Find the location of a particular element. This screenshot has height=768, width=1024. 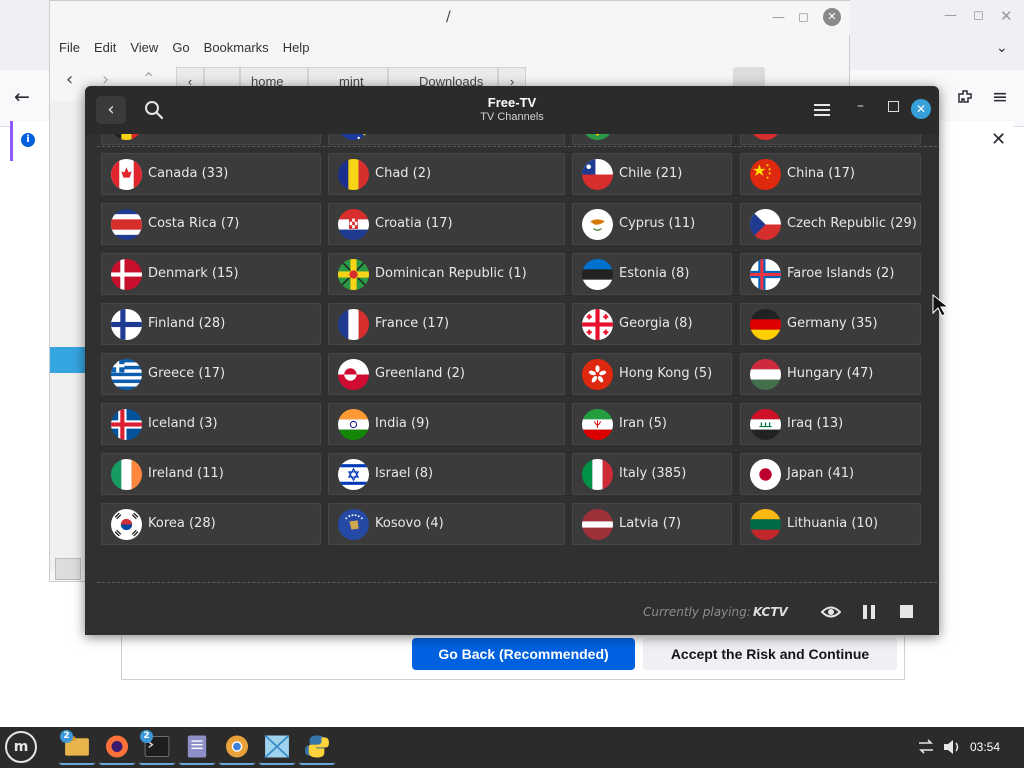

browser-maximize-button: ◻ is located at coordinates (978, 15).